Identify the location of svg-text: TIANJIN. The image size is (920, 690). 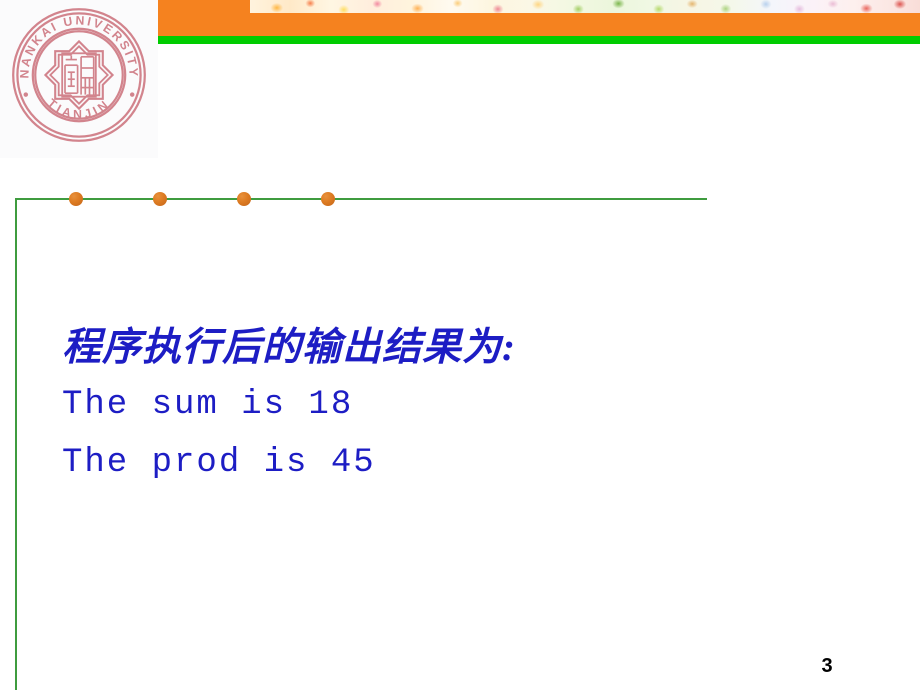
(79, 108).